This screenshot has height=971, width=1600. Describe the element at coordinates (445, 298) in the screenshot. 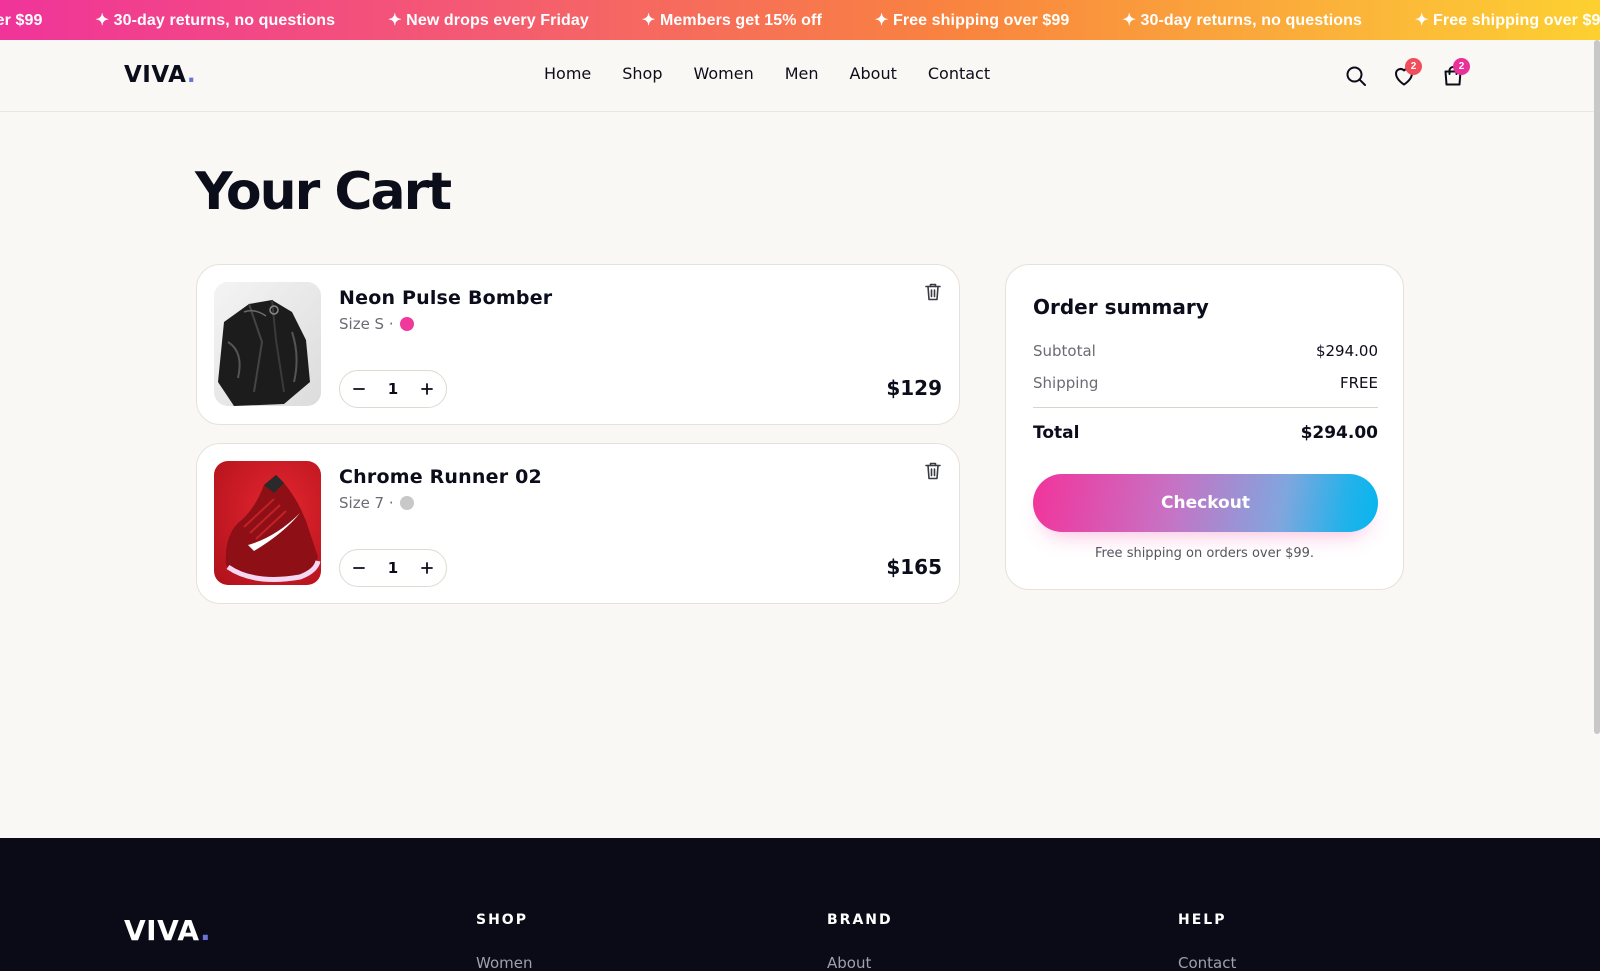

I see `product-name: Neon Pulse Bomber` at that location.